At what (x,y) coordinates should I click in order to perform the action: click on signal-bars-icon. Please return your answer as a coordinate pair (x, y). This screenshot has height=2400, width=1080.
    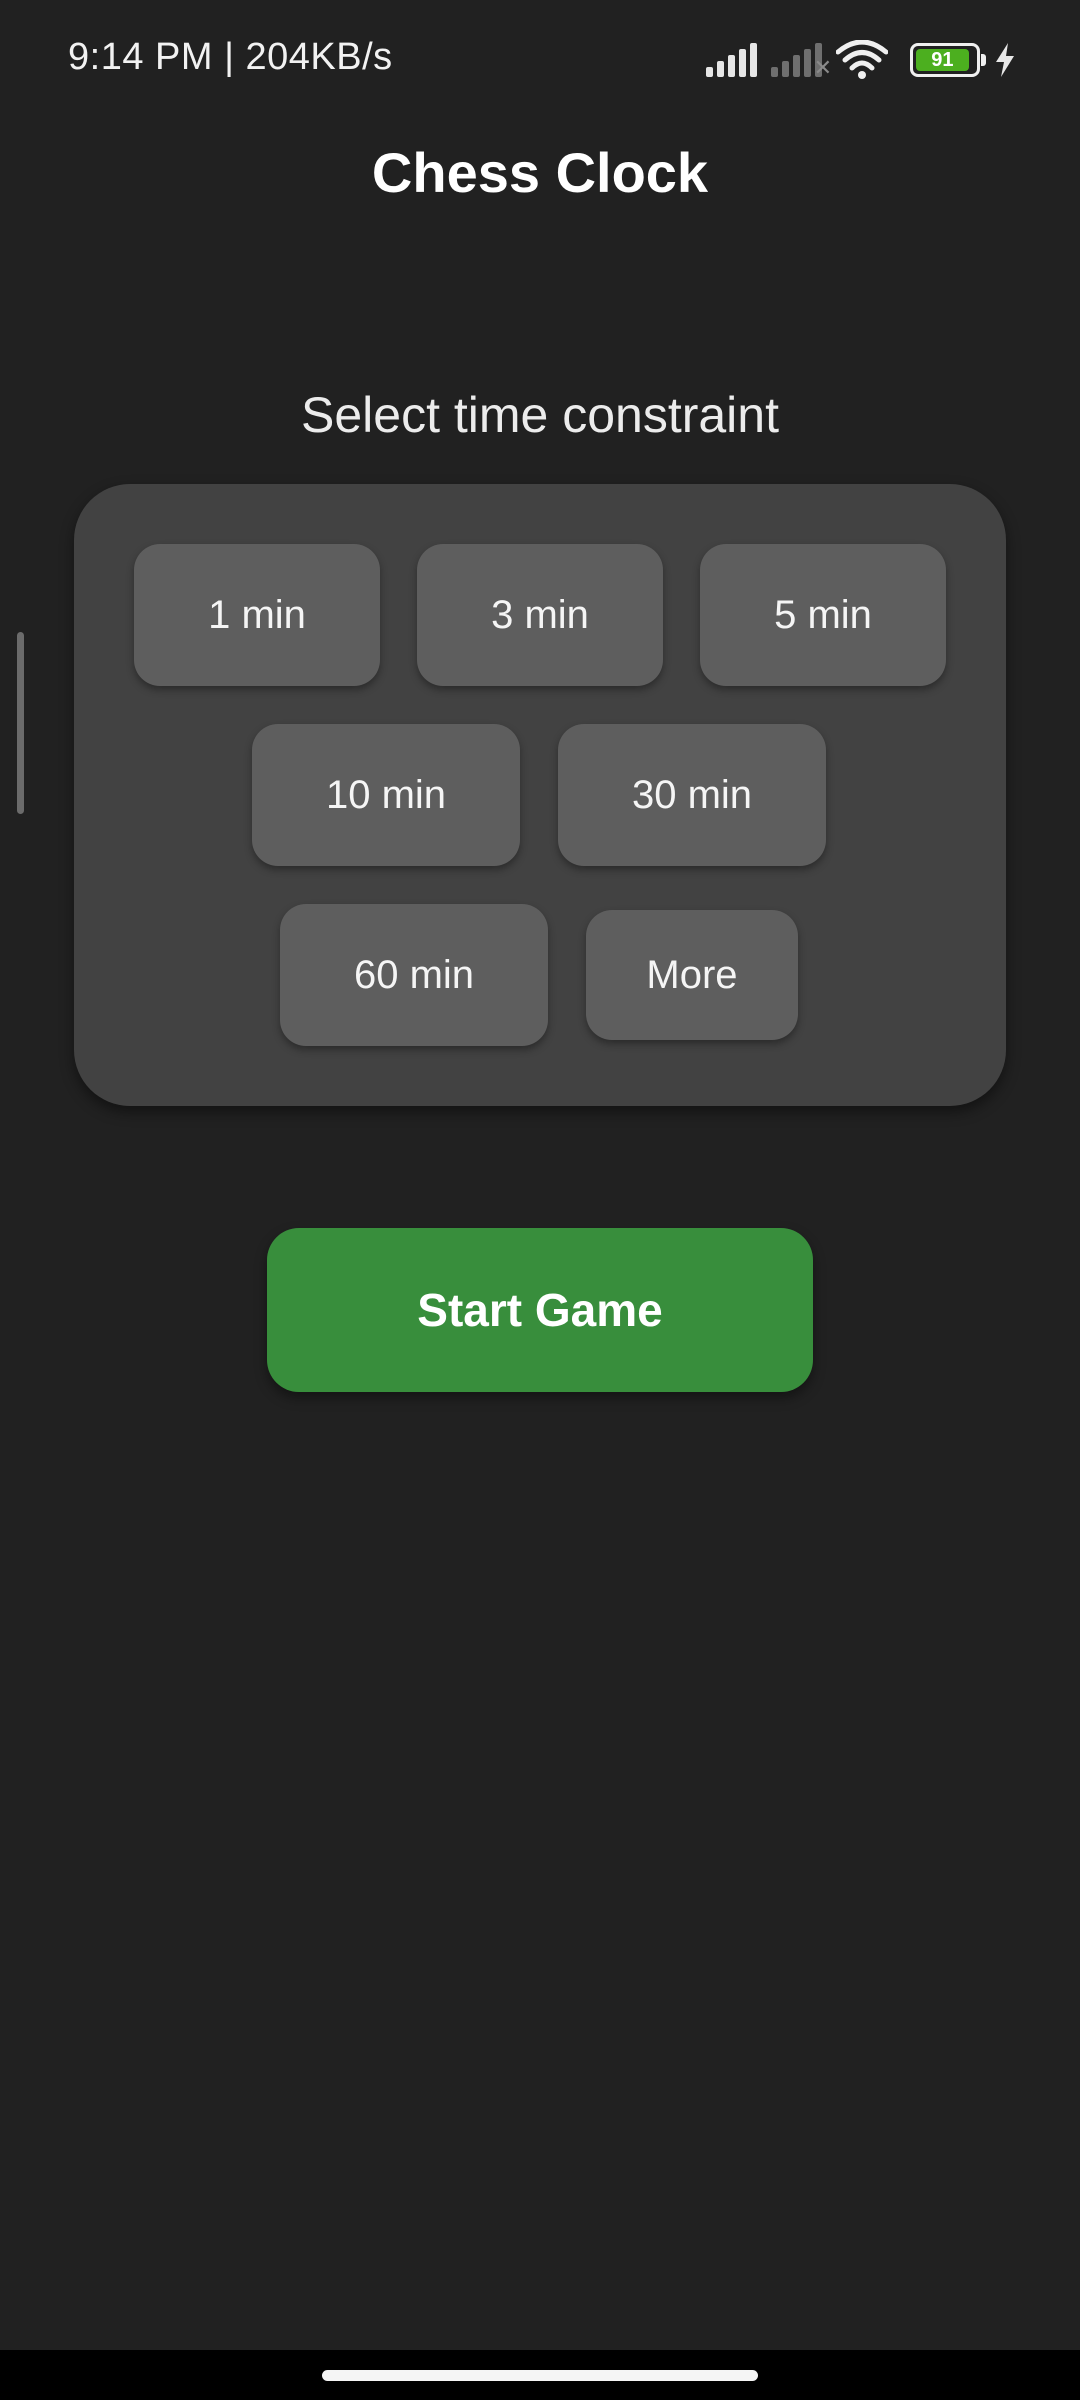
    Looking at the image, I should click on (731, 60).